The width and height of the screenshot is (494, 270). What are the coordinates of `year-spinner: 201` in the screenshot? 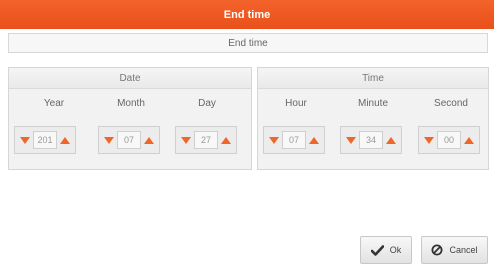 It's located at (45, 140).